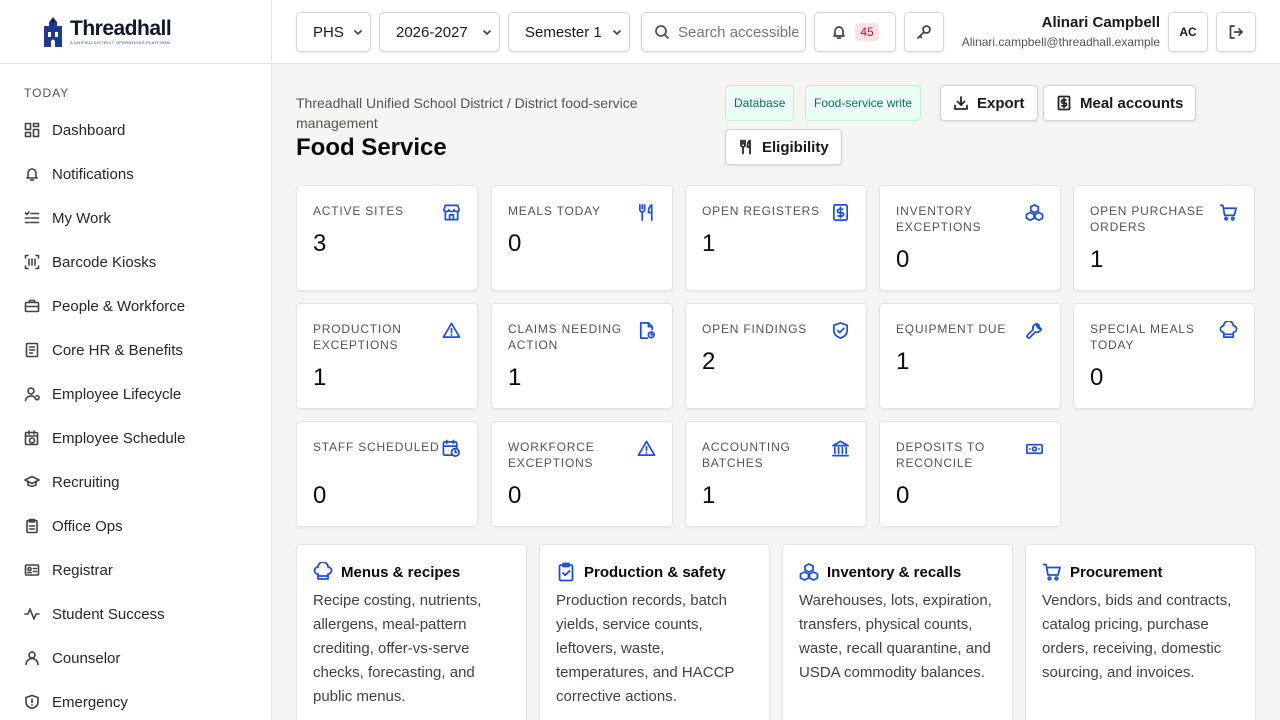 Image resolution: width=1280 pixels, height=720 pixels. I want to click on stat-label: Open findings, so click(755, 329).